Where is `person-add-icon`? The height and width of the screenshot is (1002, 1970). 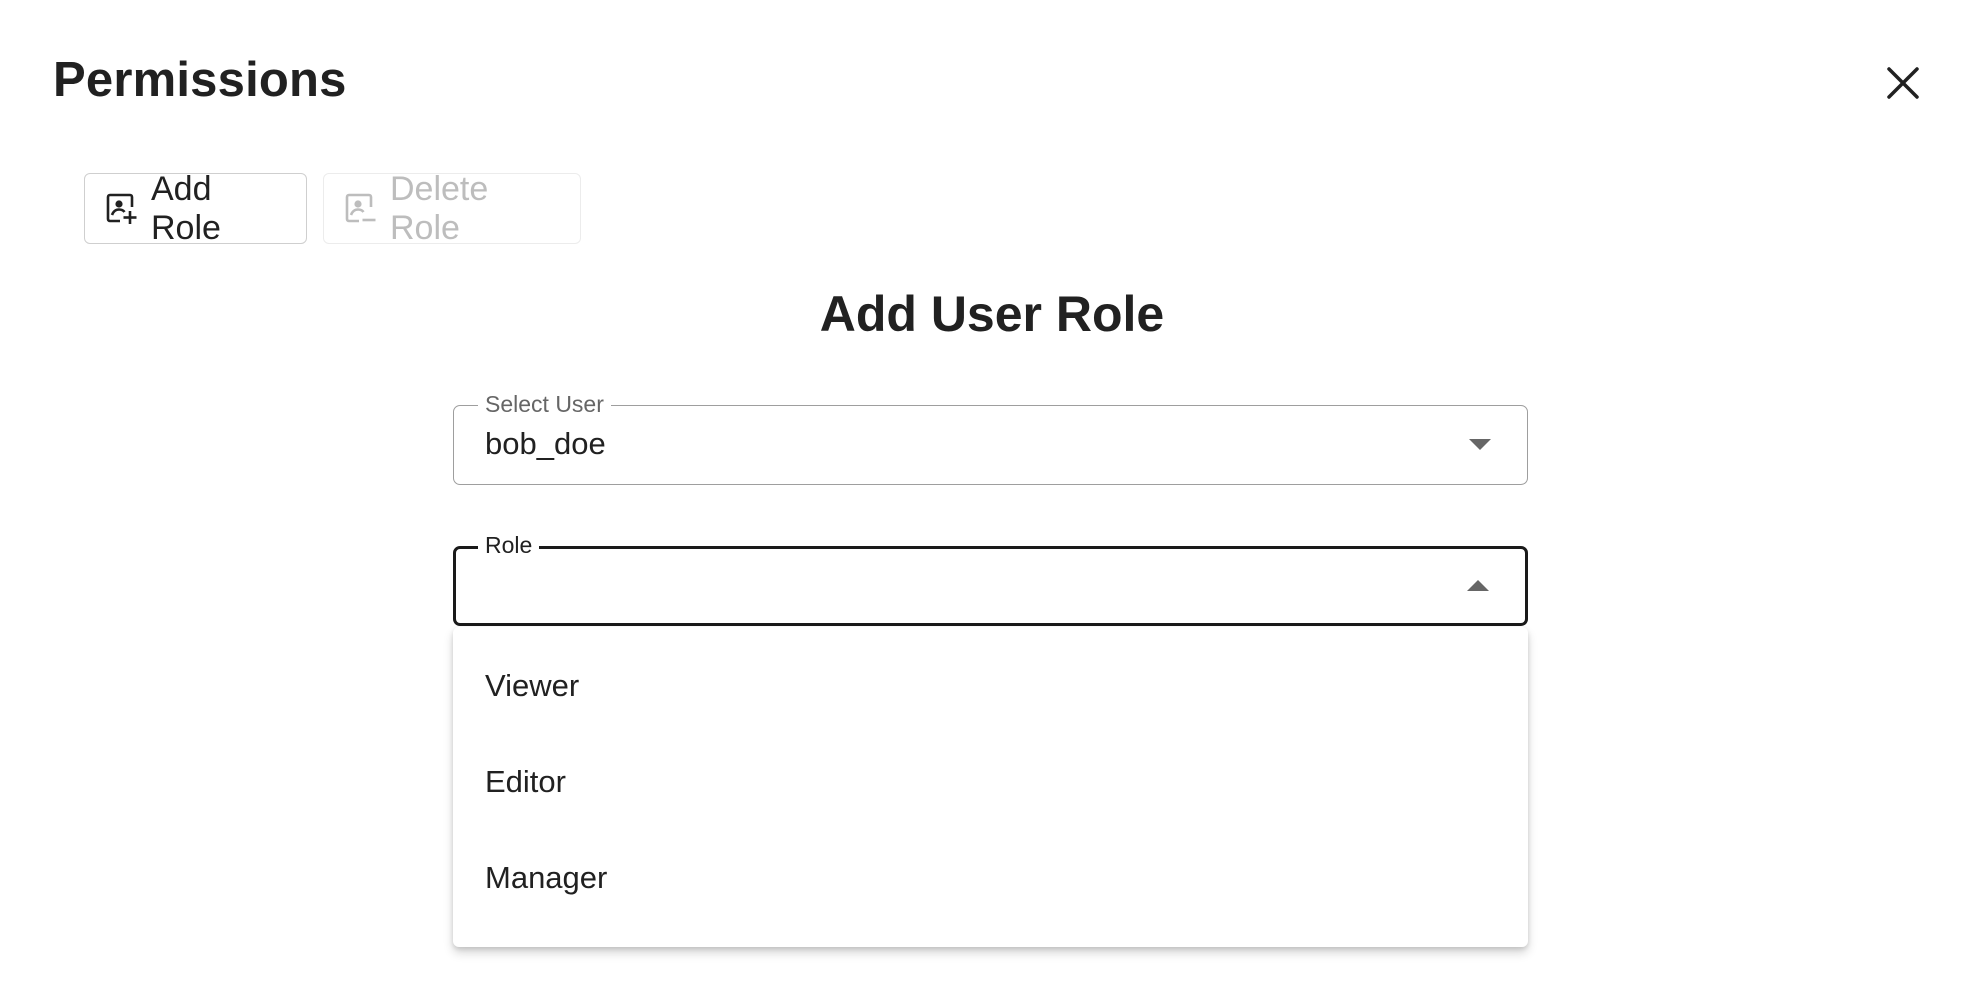
person-add-icon is located at coordinates (121, 209).